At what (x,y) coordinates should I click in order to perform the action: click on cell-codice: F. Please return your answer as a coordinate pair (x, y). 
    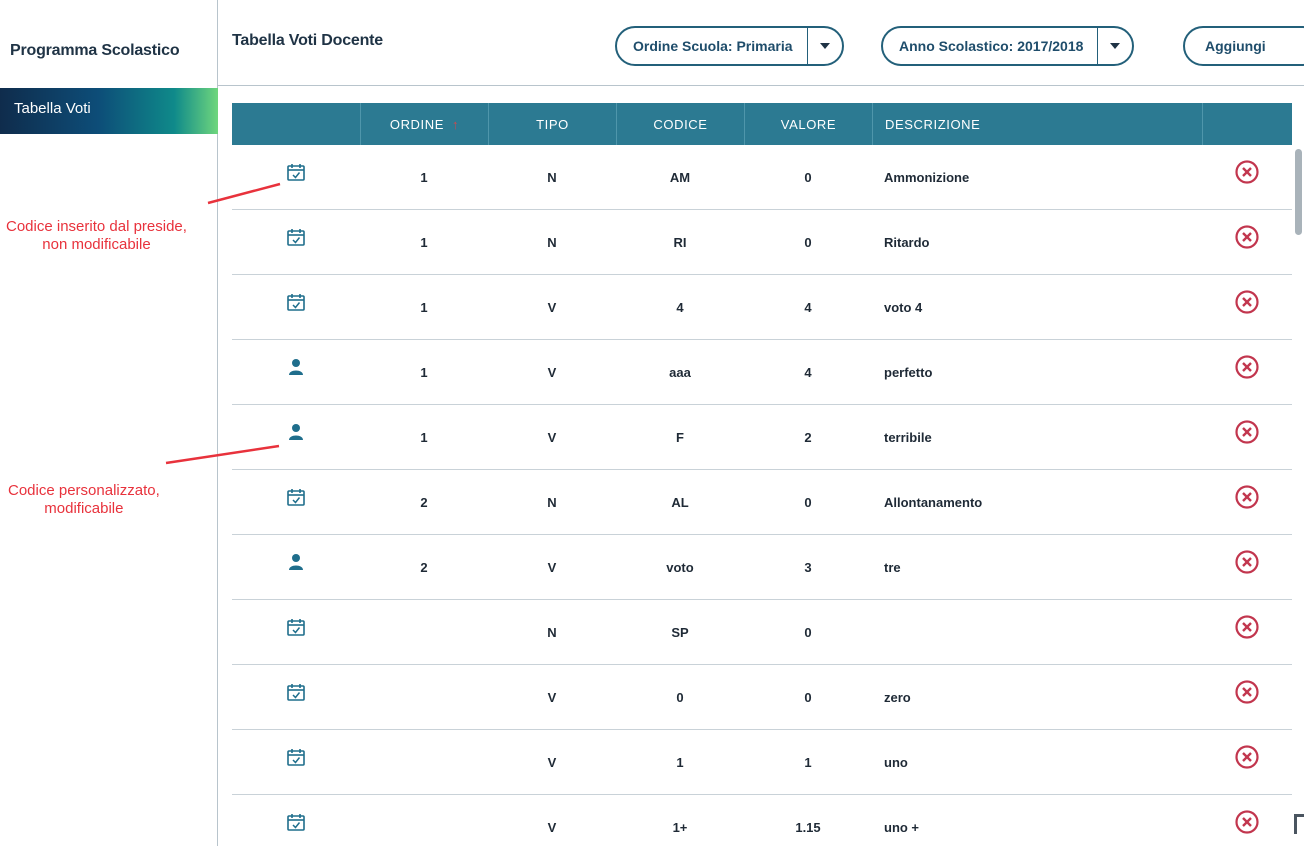
    Looking at the image, I should click on (680, 437).